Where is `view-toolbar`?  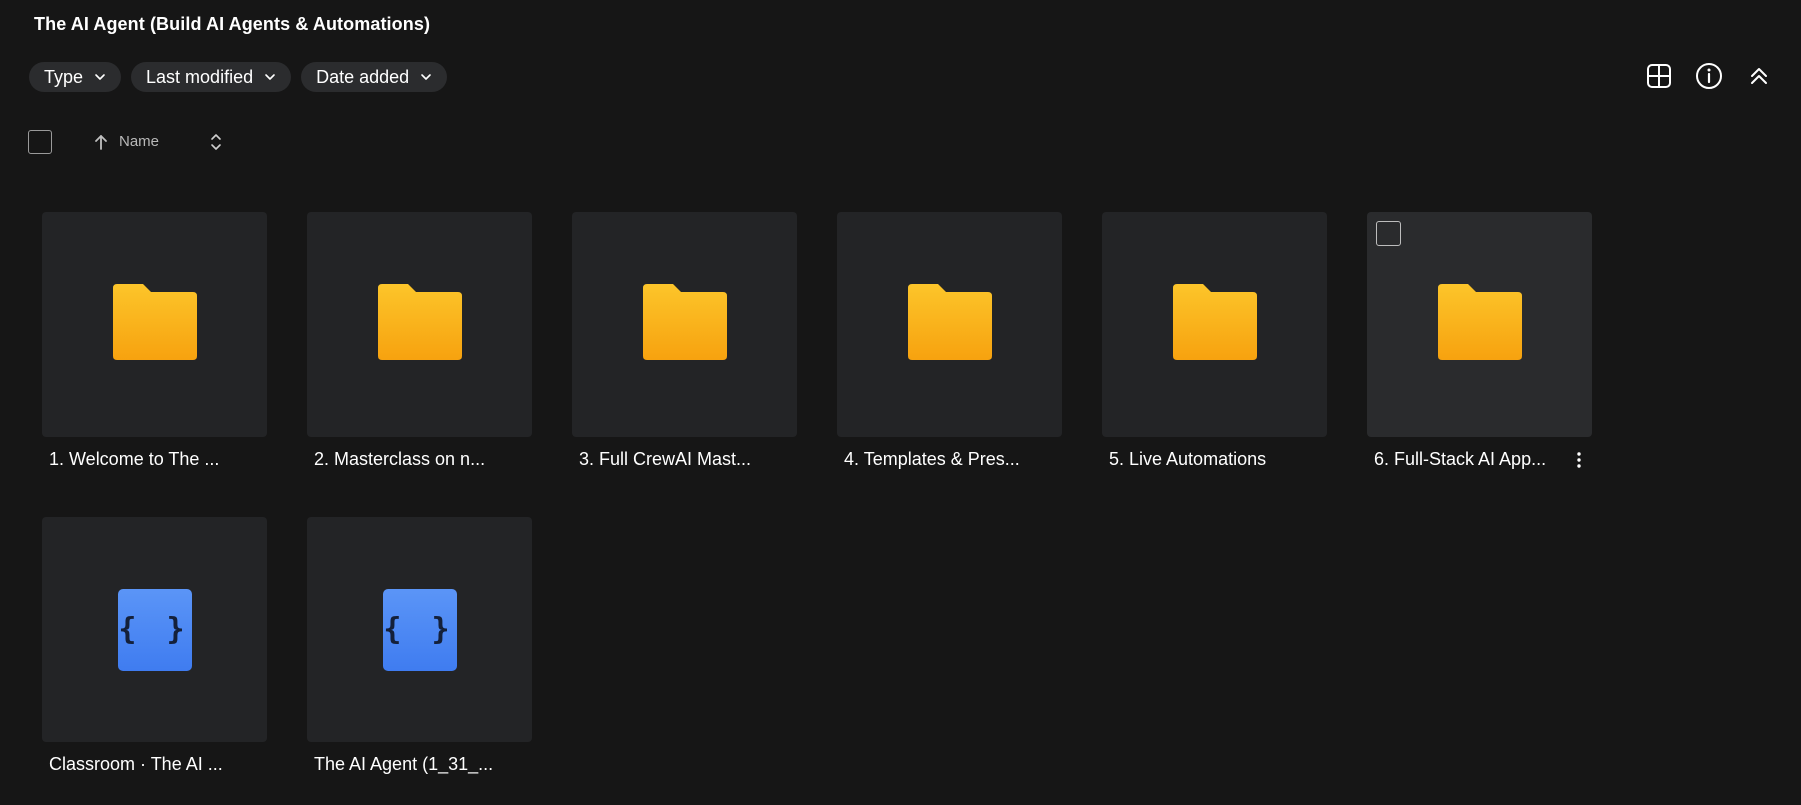
view-toolbar is located at coordinates (1709, 76).